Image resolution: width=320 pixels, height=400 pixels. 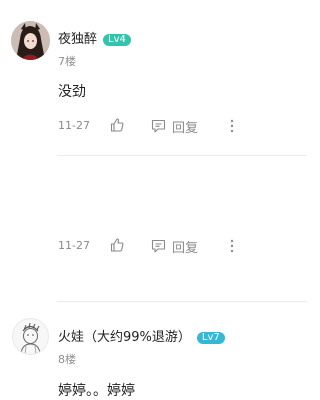 I want to click on username: 火娃（大约99%退游） Lv7, so click(x=141, y=335).